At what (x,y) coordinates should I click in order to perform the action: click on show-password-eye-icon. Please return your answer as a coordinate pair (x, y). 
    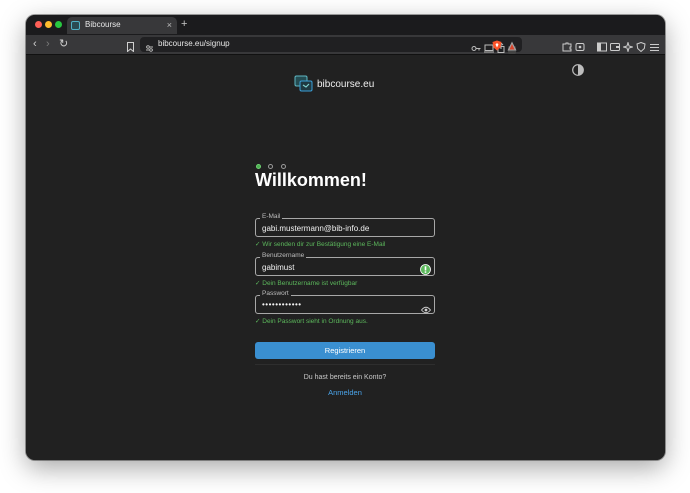
    Looking at the image, I should click on (426, 310).